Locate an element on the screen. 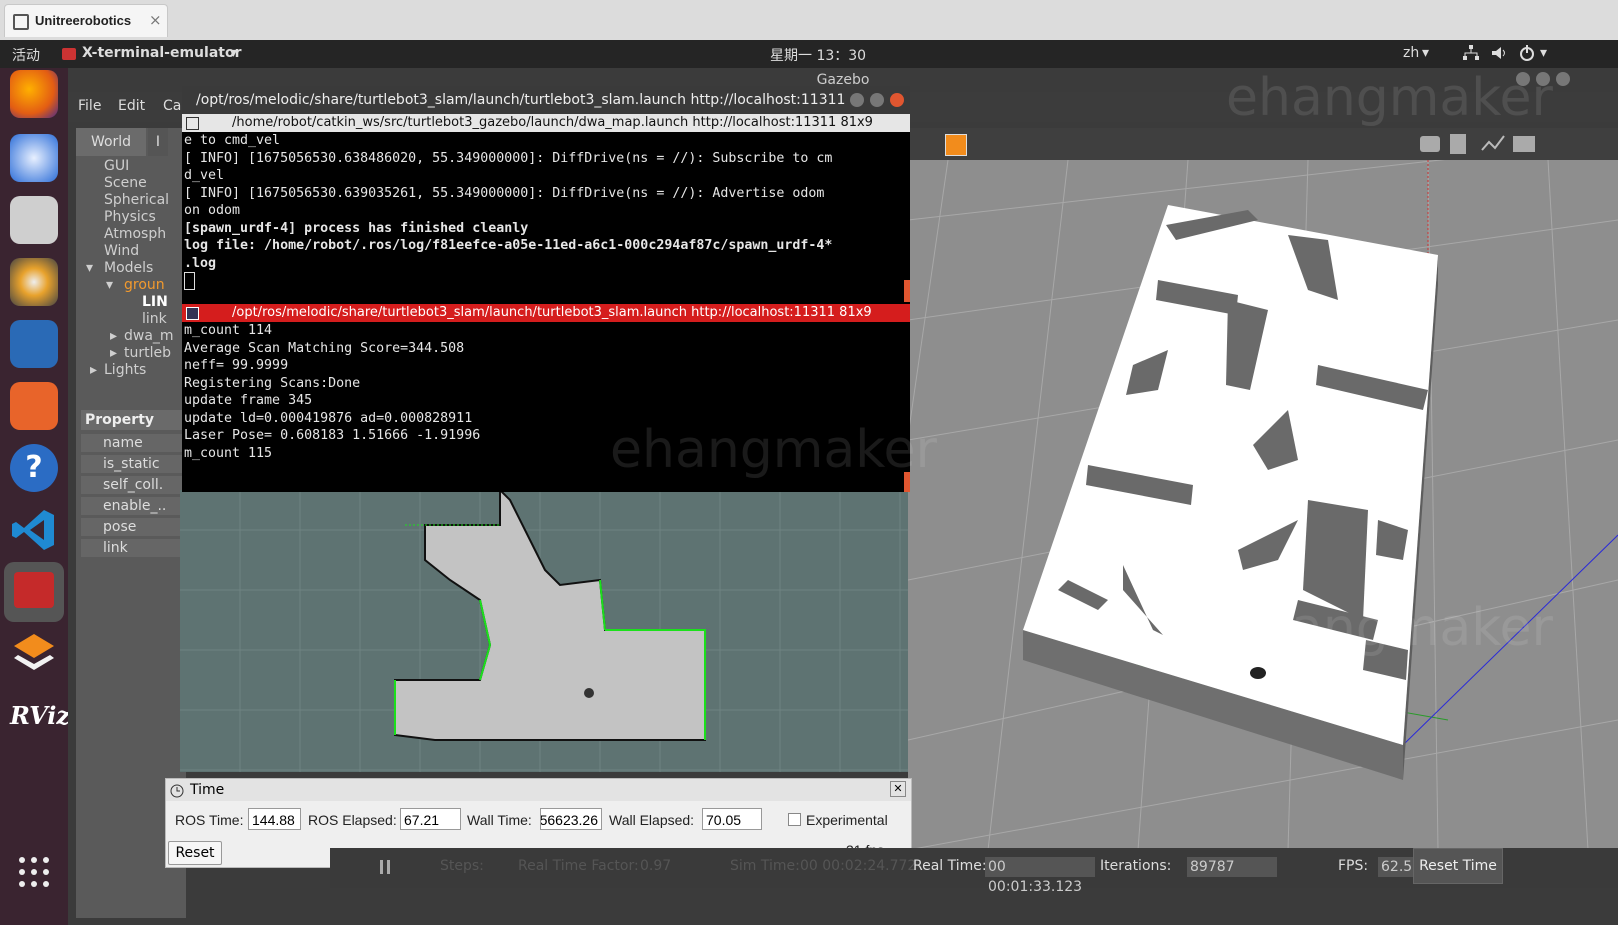 This screenshot has height=925, width=1618. menu-edit: Edit is located at coordinates (131, 106).